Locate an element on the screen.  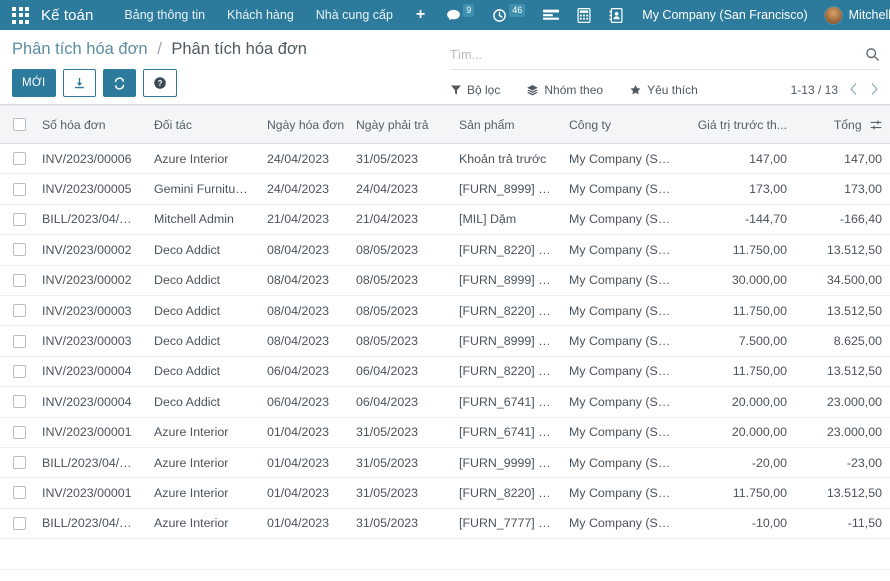
cell-total: 13.512,50 is located at coordinates (842, 250).